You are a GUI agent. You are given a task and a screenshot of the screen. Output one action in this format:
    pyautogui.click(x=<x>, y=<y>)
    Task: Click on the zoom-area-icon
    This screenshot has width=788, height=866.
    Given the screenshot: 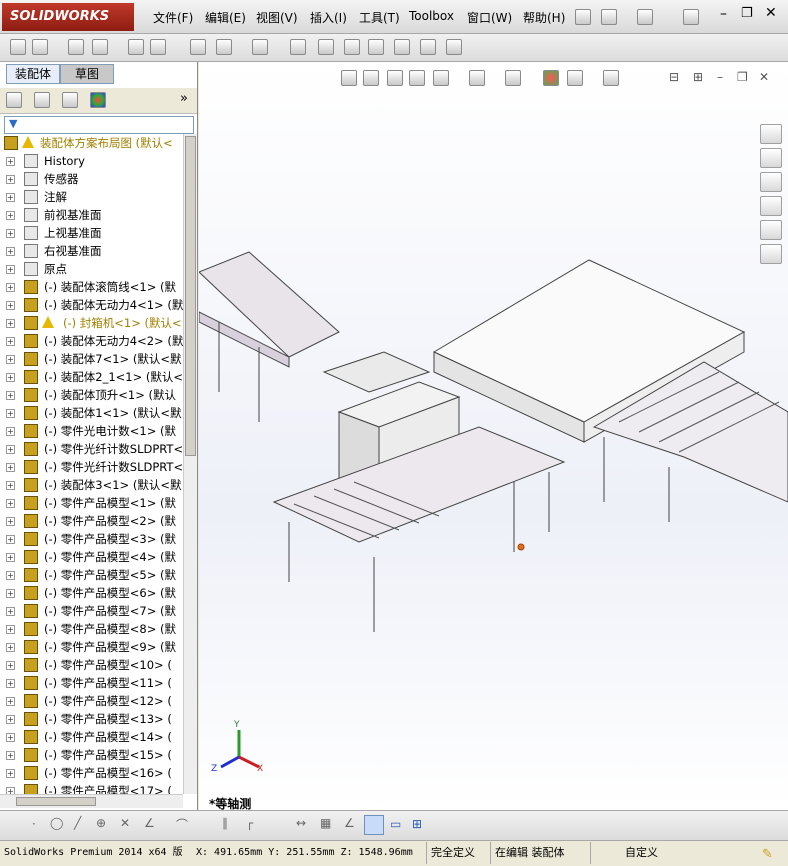 What is the action you would take?
    pyautogui.click(x=371, y=78)
    